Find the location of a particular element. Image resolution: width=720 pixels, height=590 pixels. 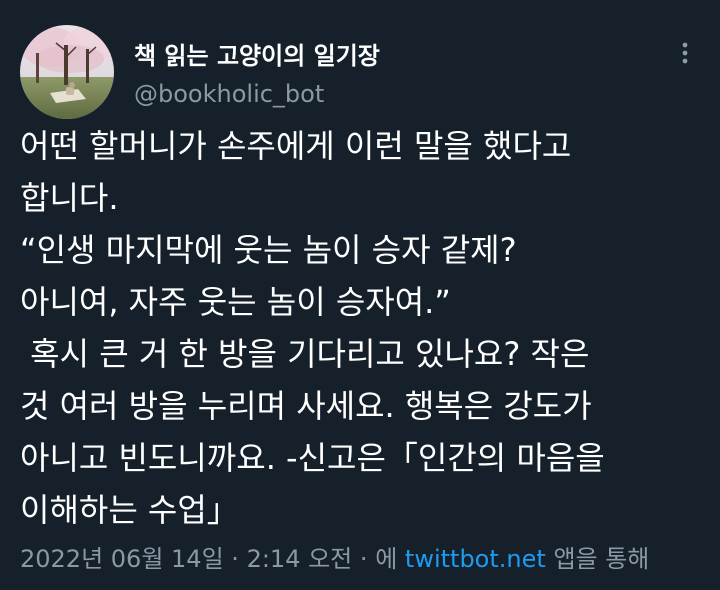

via-prefix: 에 is located at coordinates (386, 559).